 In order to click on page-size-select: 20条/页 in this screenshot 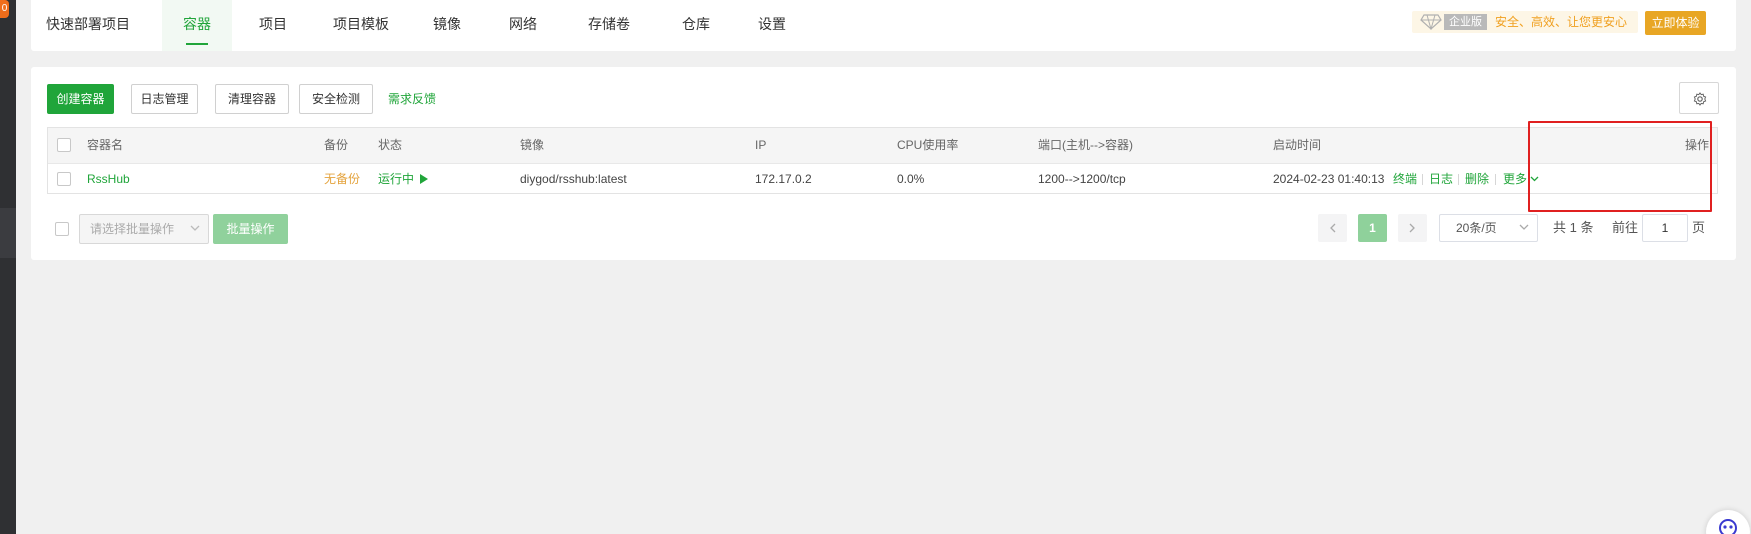, I will do `click(1488, 228)`.